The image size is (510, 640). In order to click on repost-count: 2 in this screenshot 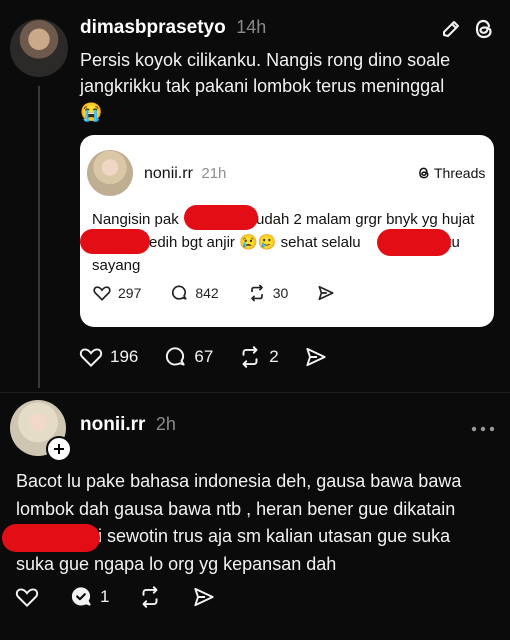, I will do `click(274, 356)`.